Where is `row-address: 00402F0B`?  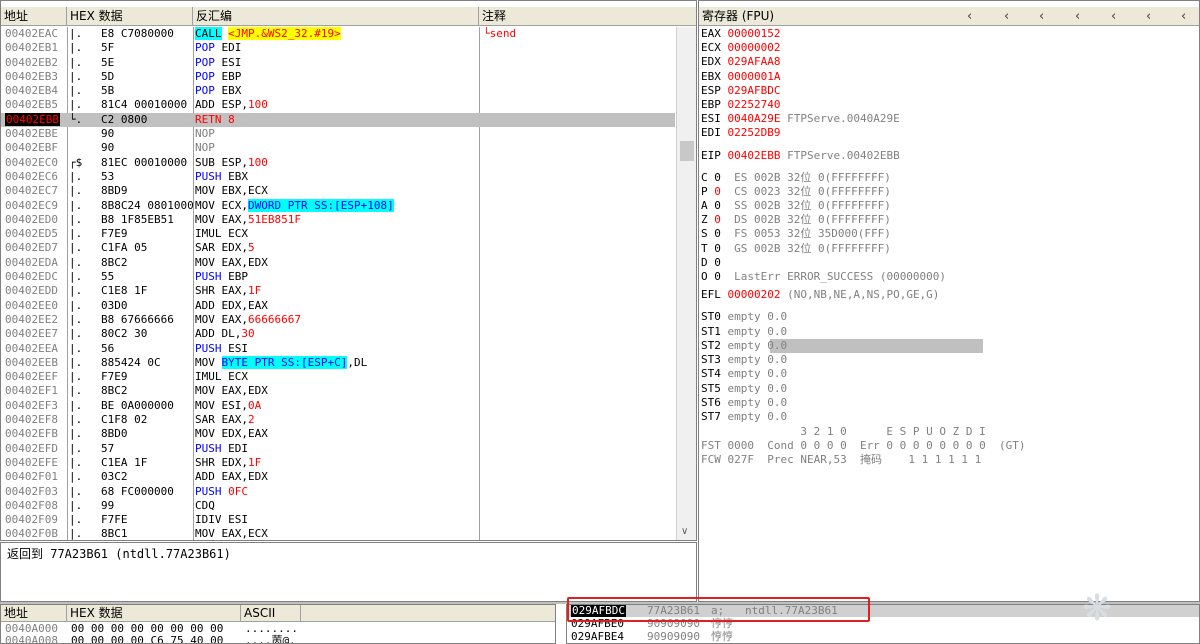 row-address: 00402F0B is located at coordinates (35, 533).